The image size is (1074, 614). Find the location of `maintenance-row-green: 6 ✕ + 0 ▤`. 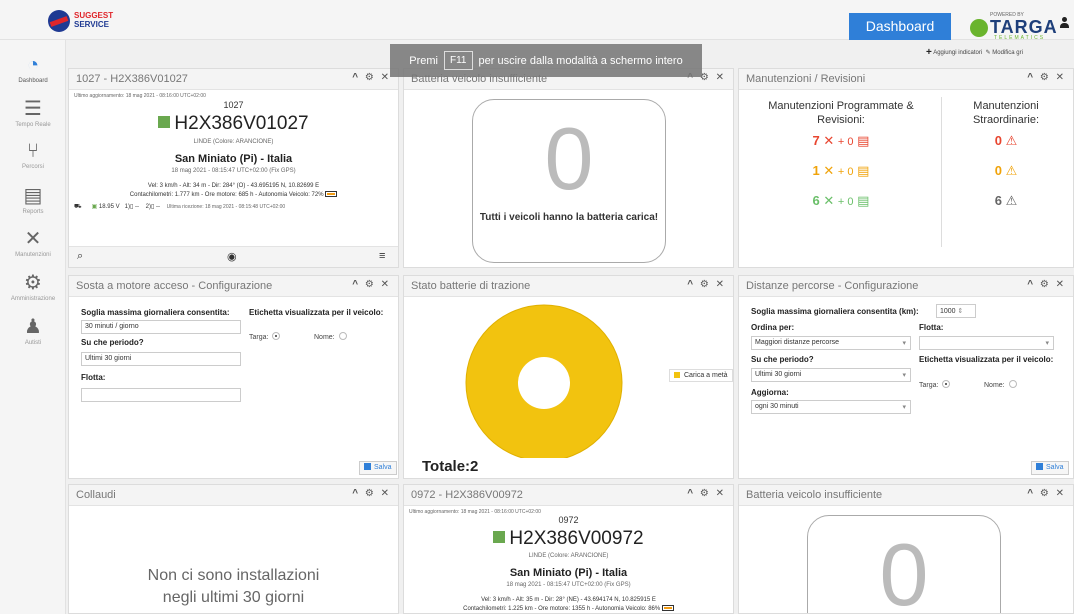

maintenance-row-green: 6 ✕ + 0 ▤ is located at coordinates (841, 201).